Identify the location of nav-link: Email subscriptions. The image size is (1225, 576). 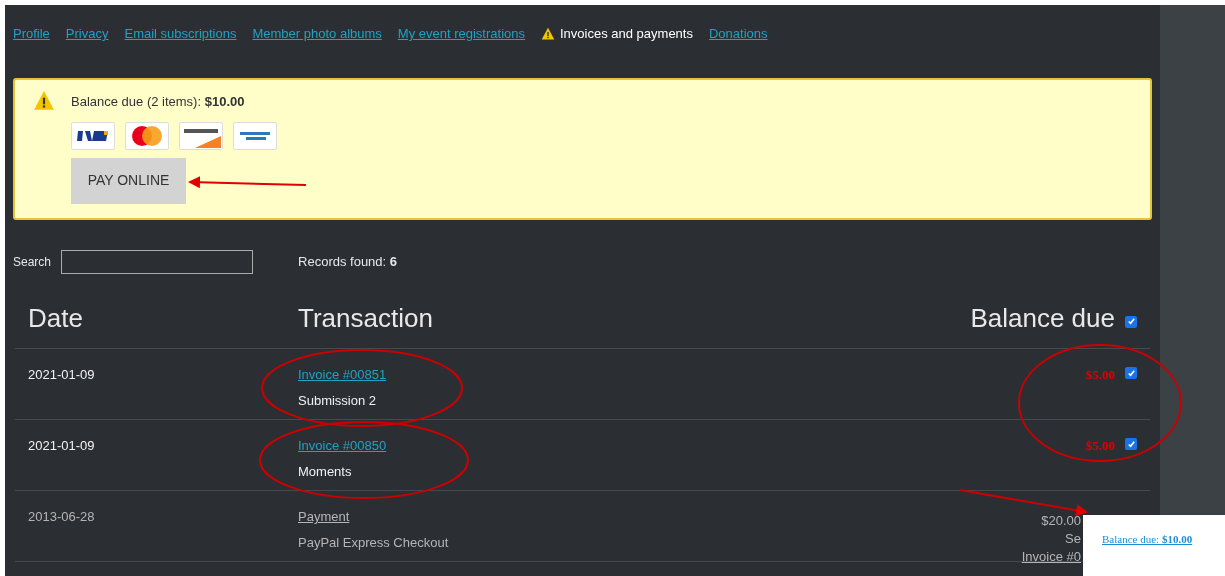
(180, 34).